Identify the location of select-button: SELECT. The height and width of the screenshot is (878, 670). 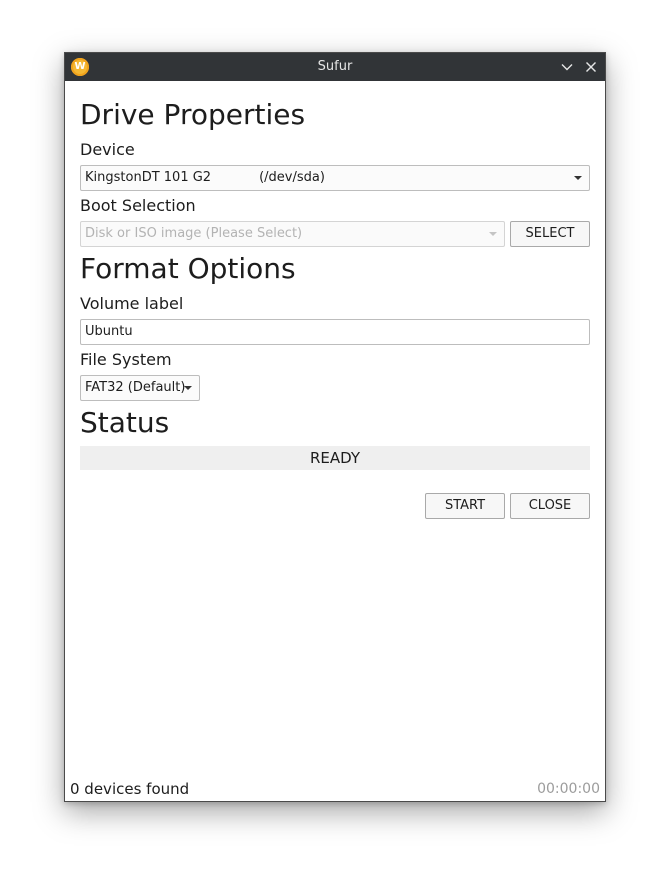
(550, 234).